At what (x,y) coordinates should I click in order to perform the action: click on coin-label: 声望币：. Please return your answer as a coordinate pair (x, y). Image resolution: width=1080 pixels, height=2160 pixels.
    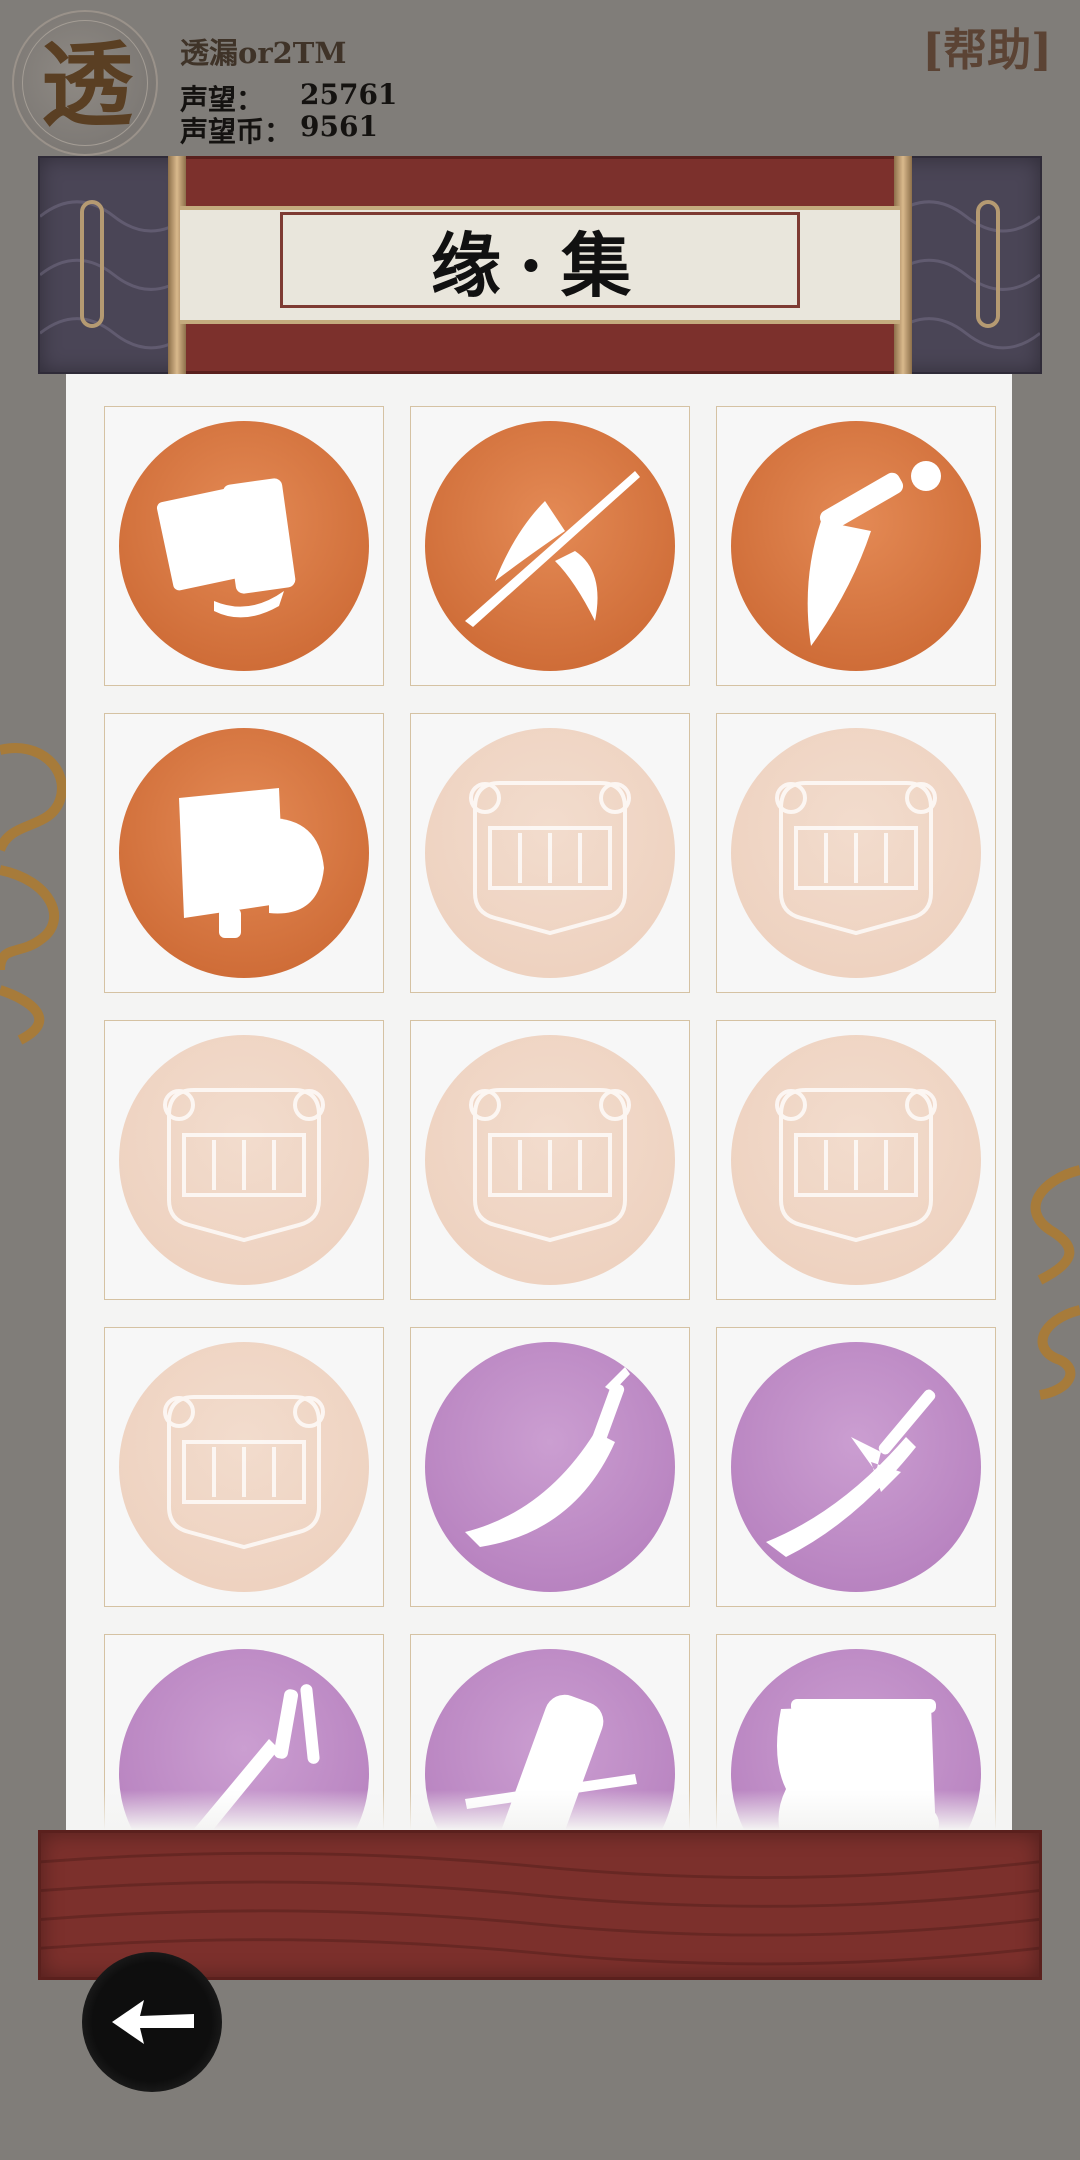
    Looking at the image, I should click on (236, 131).